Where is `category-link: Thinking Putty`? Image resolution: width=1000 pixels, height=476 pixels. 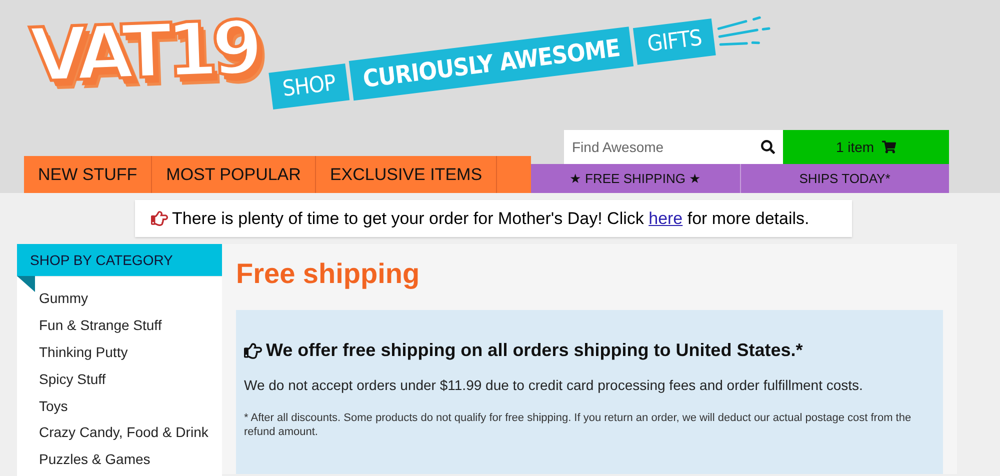 category-link: Thinking Putty is located at coordinates (130, 352).